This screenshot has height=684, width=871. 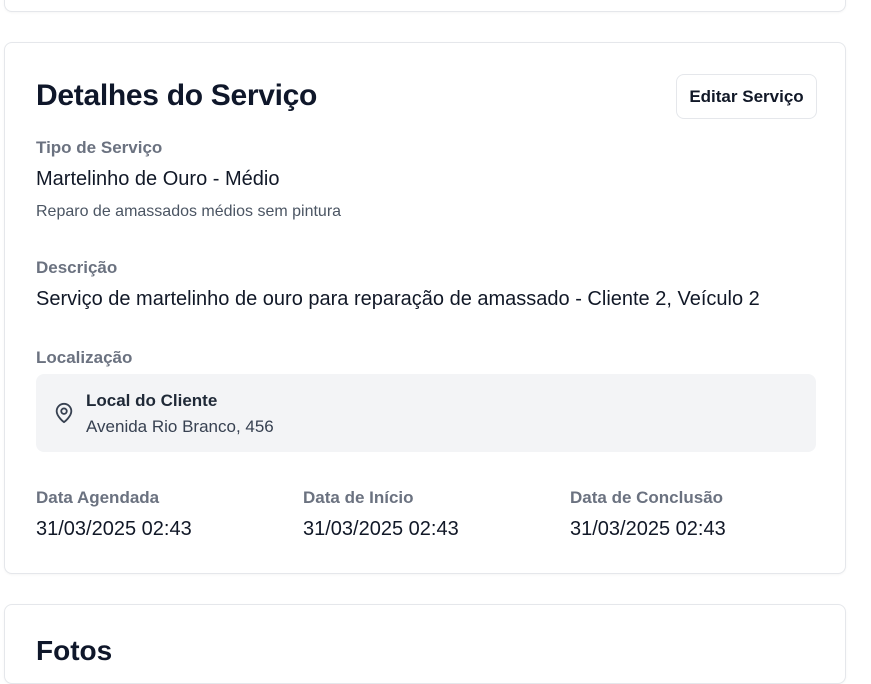 What do you see at coordinates (98, 497) in the screenshot?
I see `scheduled-date-label: Data Agendada` at bounding box center [98, 497].